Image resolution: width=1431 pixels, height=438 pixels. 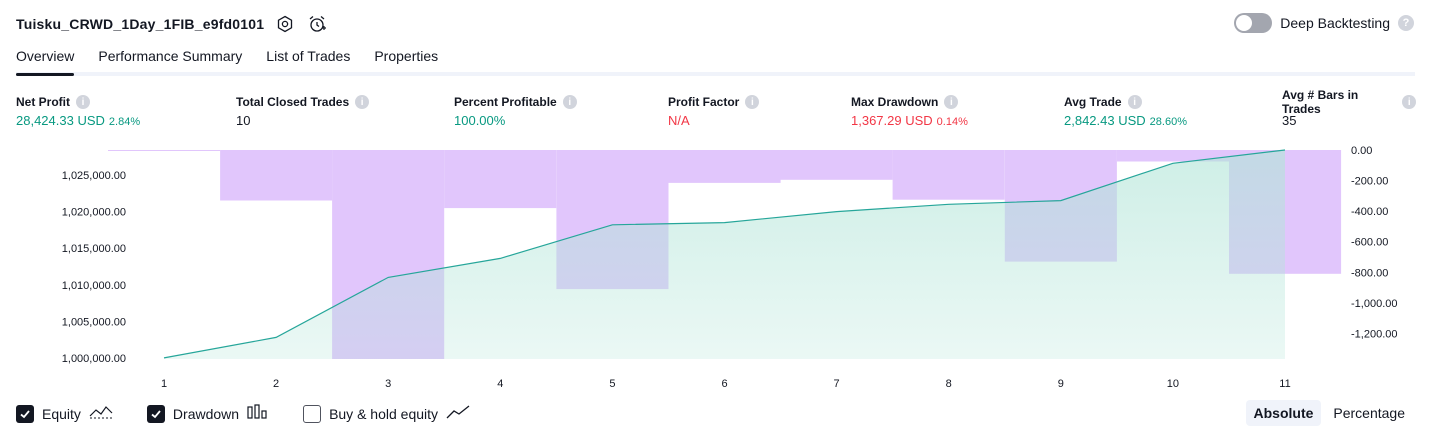 What do you see at coordinates (94, 176) in the screenshot?
I see `left-axis-tick-label: 1,025,000.00` at bounding box center [94, 176].